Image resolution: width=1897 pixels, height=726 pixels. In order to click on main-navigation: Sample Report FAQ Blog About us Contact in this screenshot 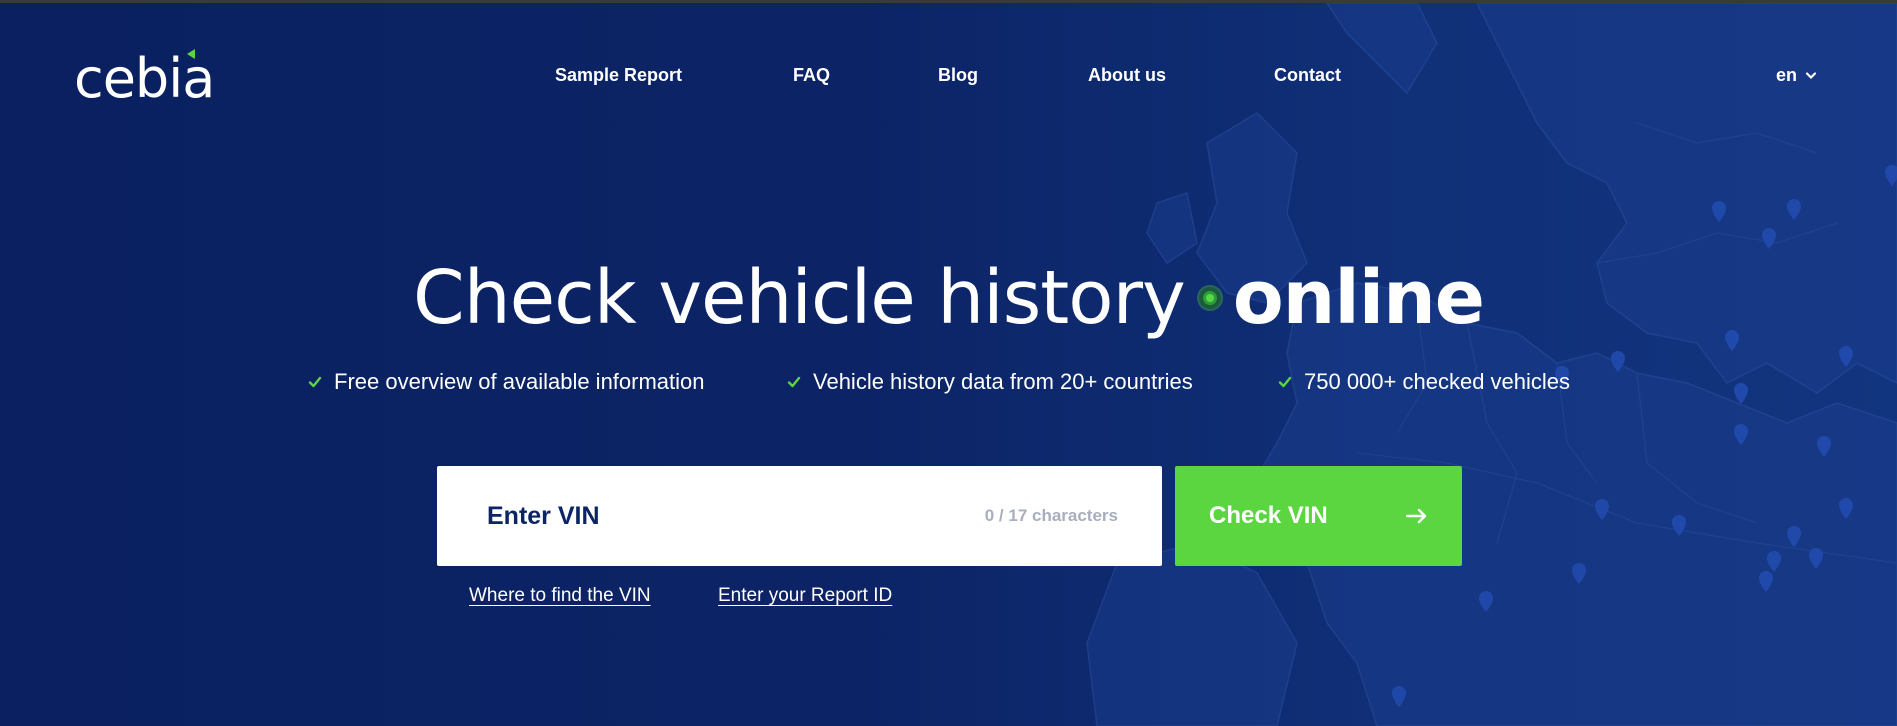, I will do `click(948, 77)`.